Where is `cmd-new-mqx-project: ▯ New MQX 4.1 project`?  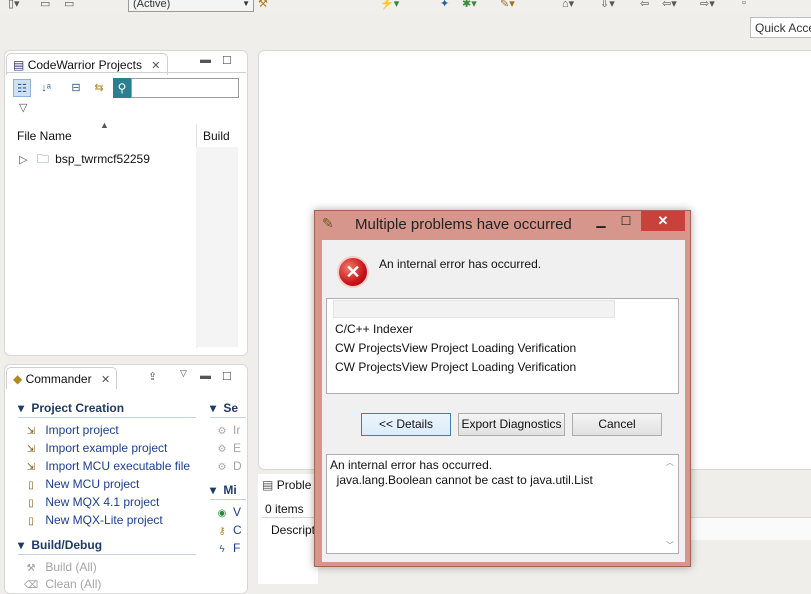 cmd-new-mqx-project: ▯ New MQX 4.1 project is located at coordinates (91, 502).